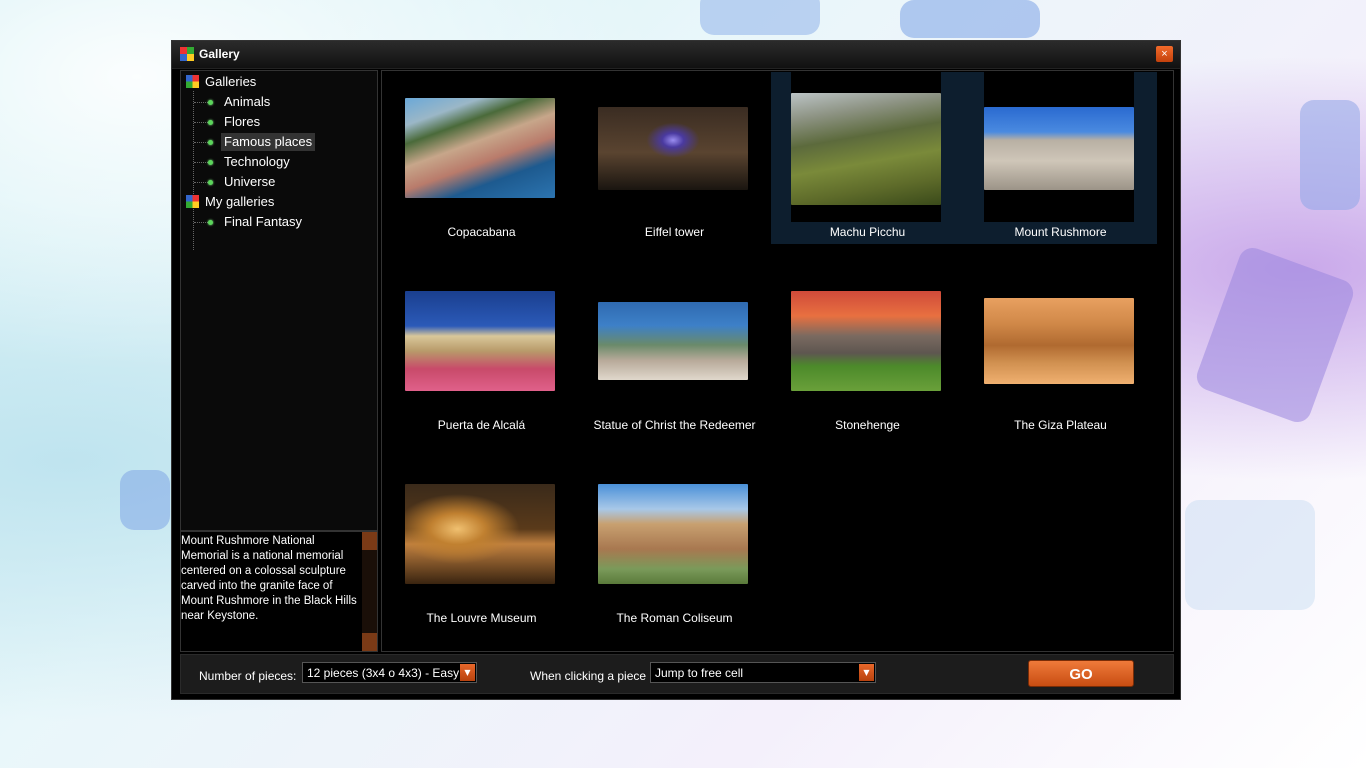 The width and height of the screenshot is (1366, 768). I want to click on gallery-tile: Eiffel tower, so click(674, 158).